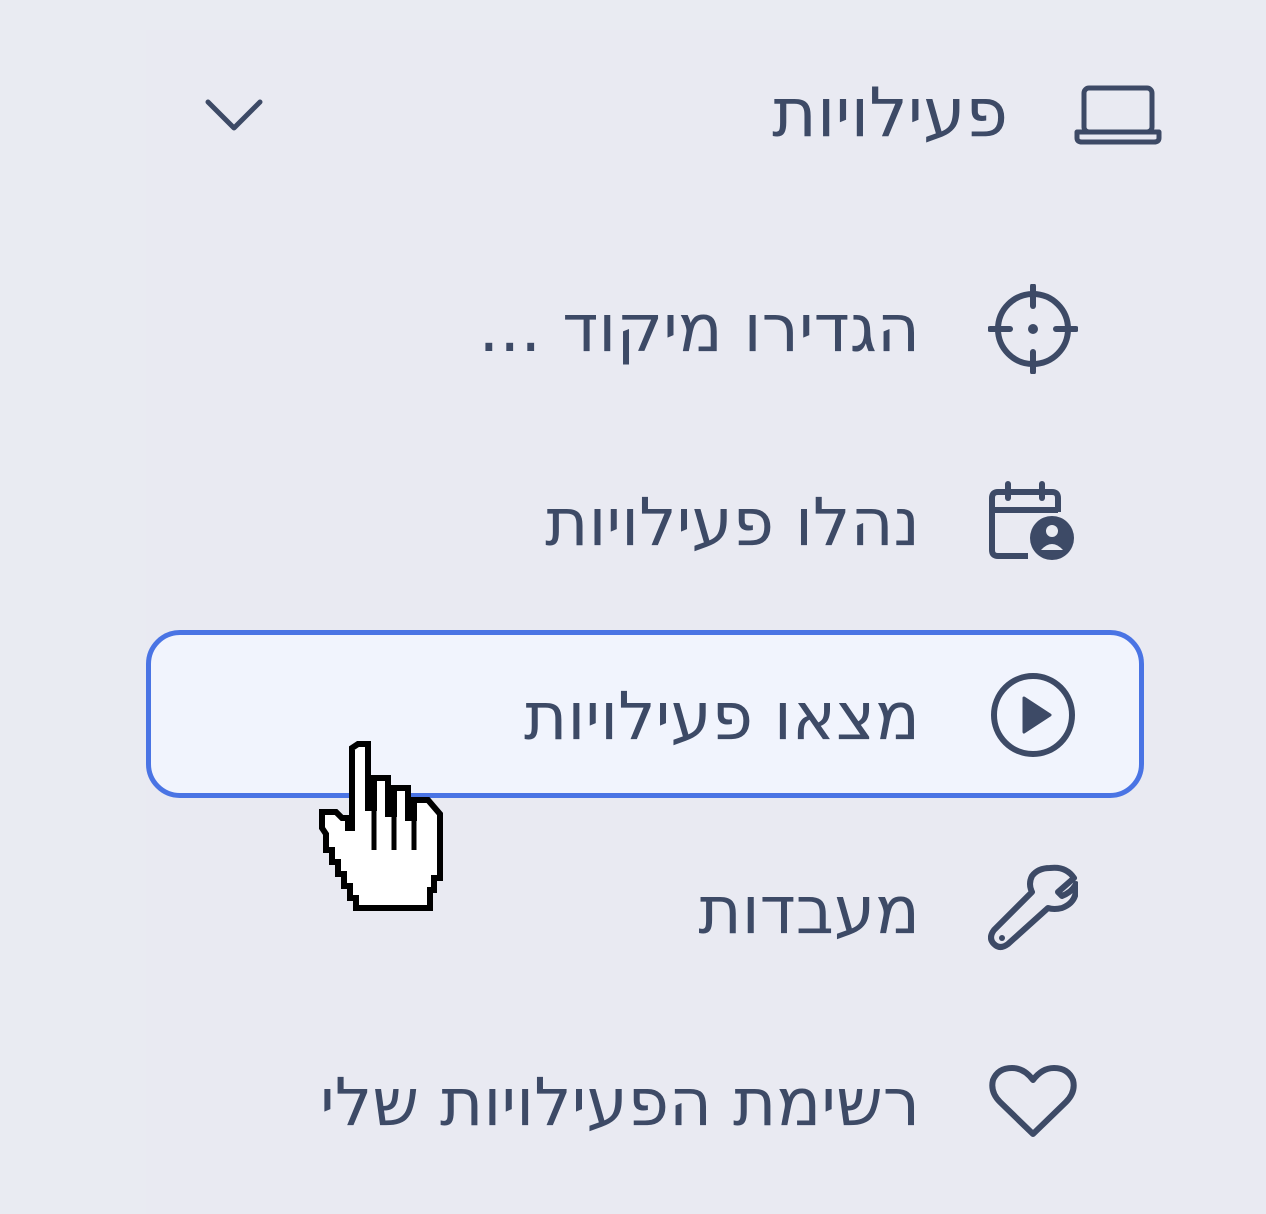  I want to click on calendar-user-icon, so click(1033, 521).